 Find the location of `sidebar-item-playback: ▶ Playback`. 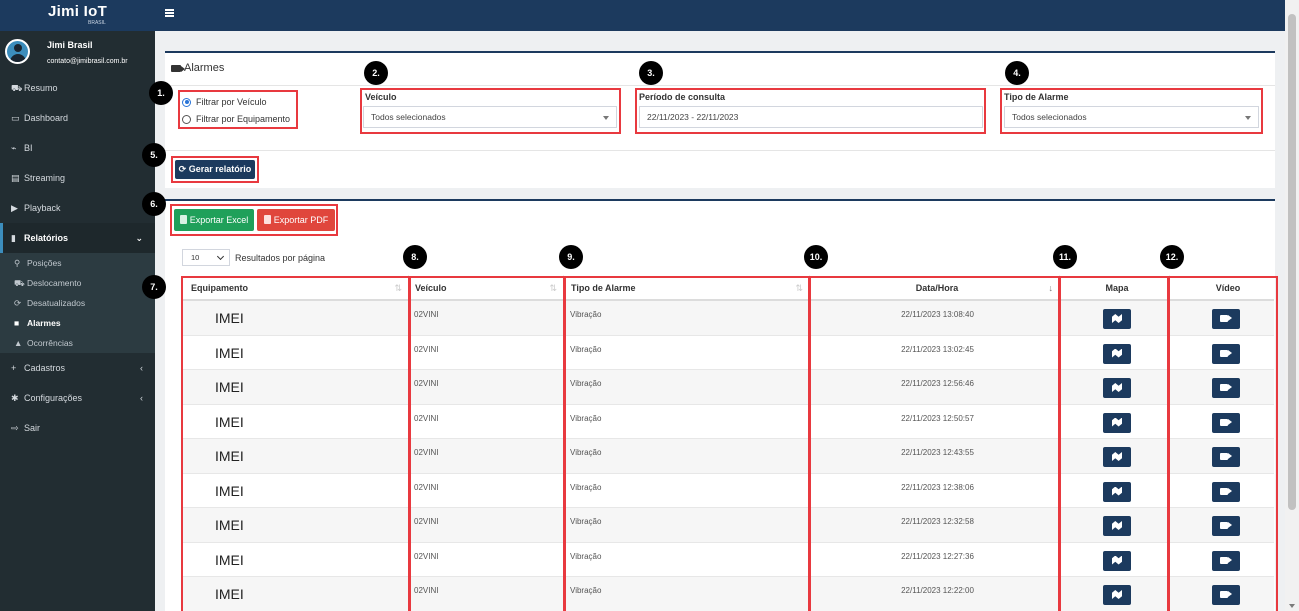

sidebar-item-playback: ▶ Playback is located at coordinates (77, 208).